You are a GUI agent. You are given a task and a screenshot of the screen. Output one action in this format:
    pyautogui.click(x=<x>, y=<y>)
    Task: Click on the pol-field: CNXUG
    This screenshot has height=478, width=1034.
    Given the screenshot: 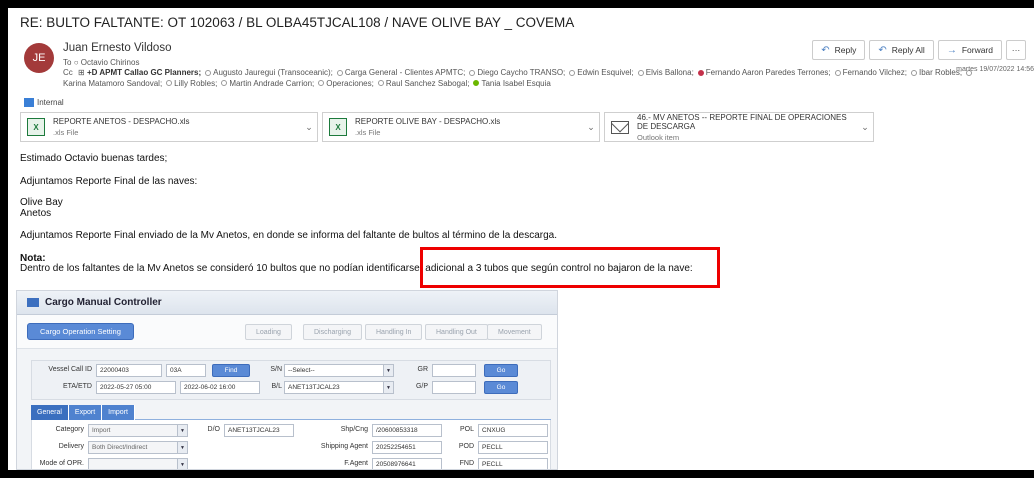 What is the action you would take?
    pyautogui.click(x=513, y=430)
    